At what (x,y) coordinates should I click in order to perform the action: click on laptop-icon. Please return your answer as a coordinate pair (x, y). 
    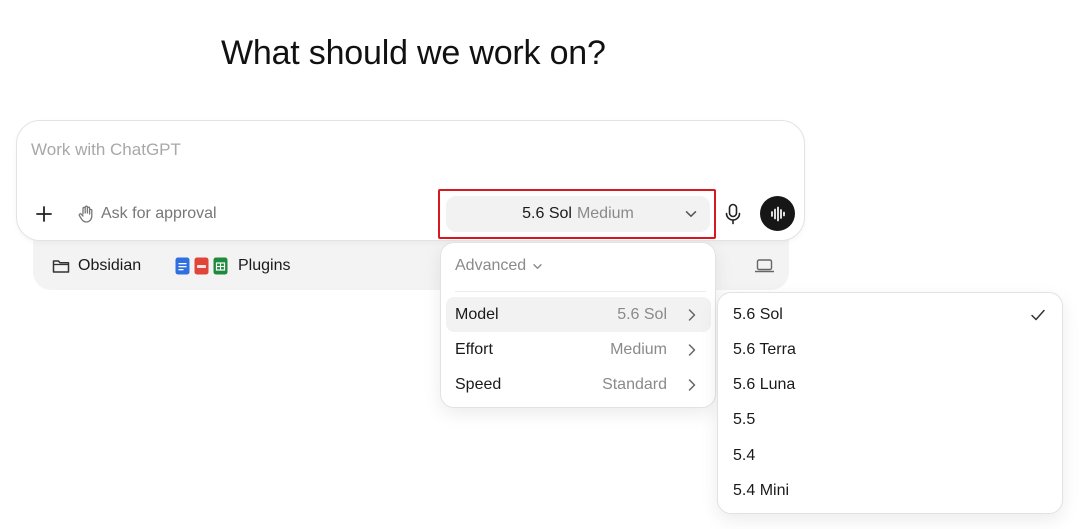
    Looking at the image, I should click on (764, 266).